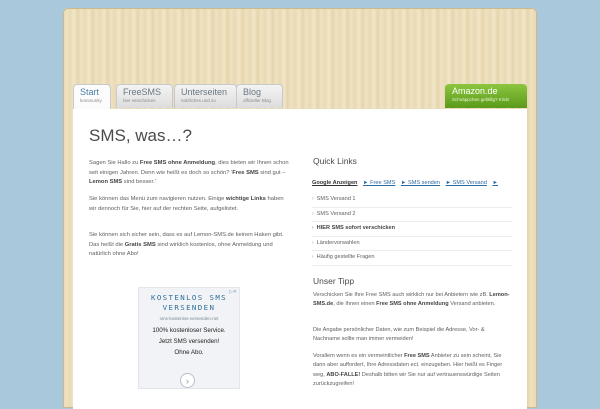 The image size is (600, 409). What do you see at coordinates (114, 163) in the screenshot?
I see `text: Sagen Sie Hallo zu` at bounding box center [114, 163].